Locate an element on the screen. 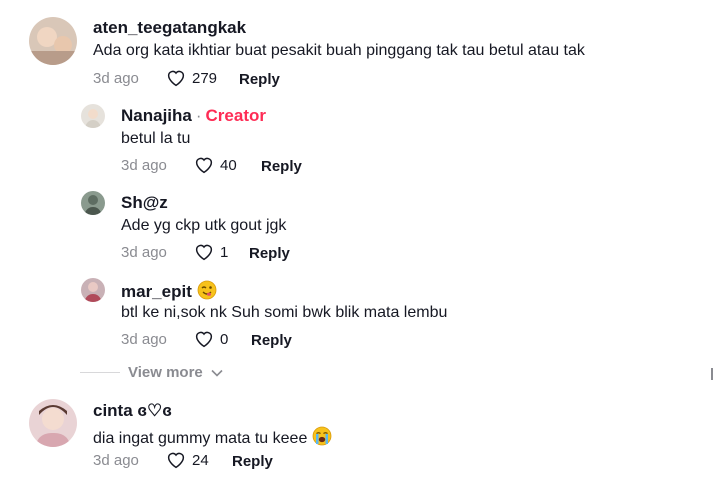  comment-username: Nanajiha · Creator is located at coordinates (193, 116).